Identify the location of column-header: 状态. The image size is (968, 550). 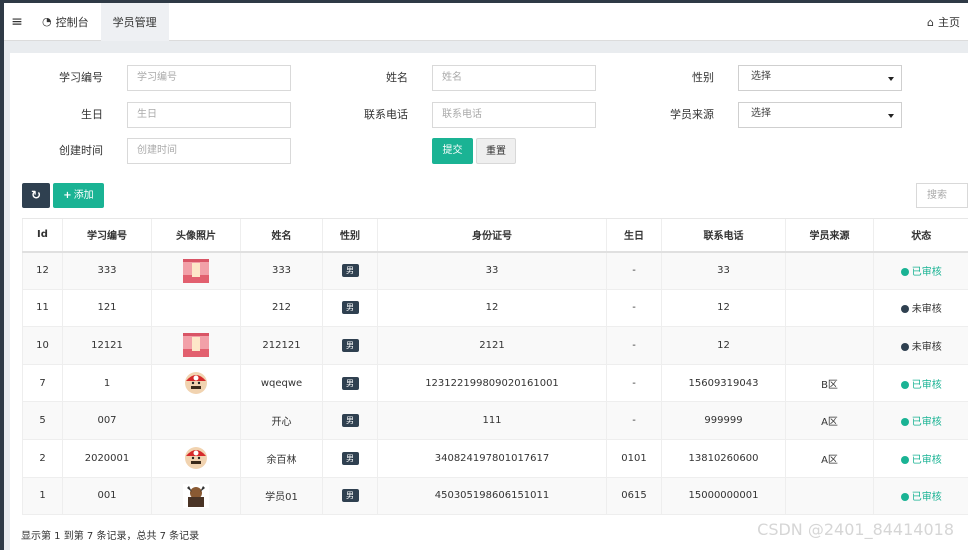
(920, 235).